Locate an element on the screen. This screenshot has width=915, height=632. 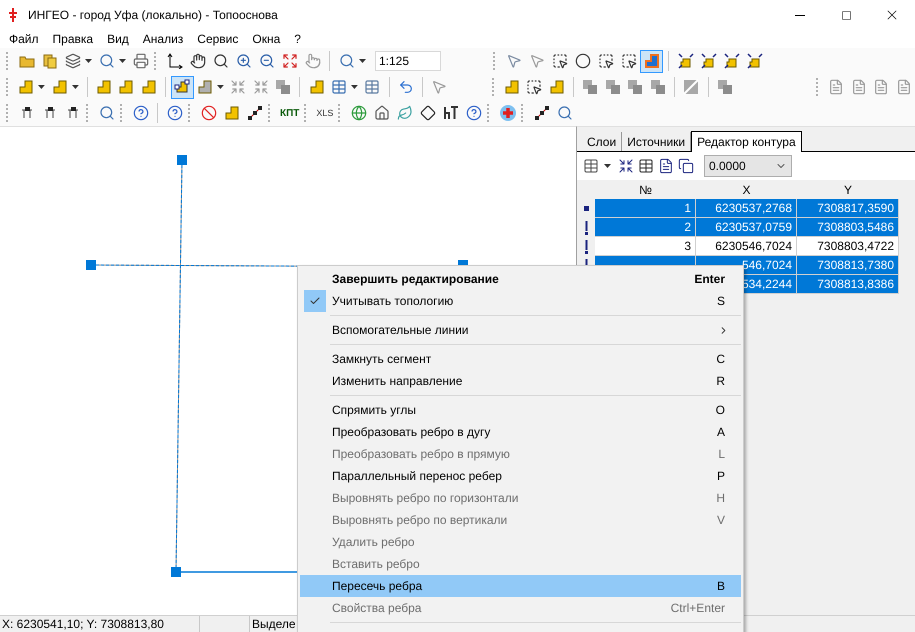
context-menu-item: Вспомогательные линии is located at coordinates (520, 330).